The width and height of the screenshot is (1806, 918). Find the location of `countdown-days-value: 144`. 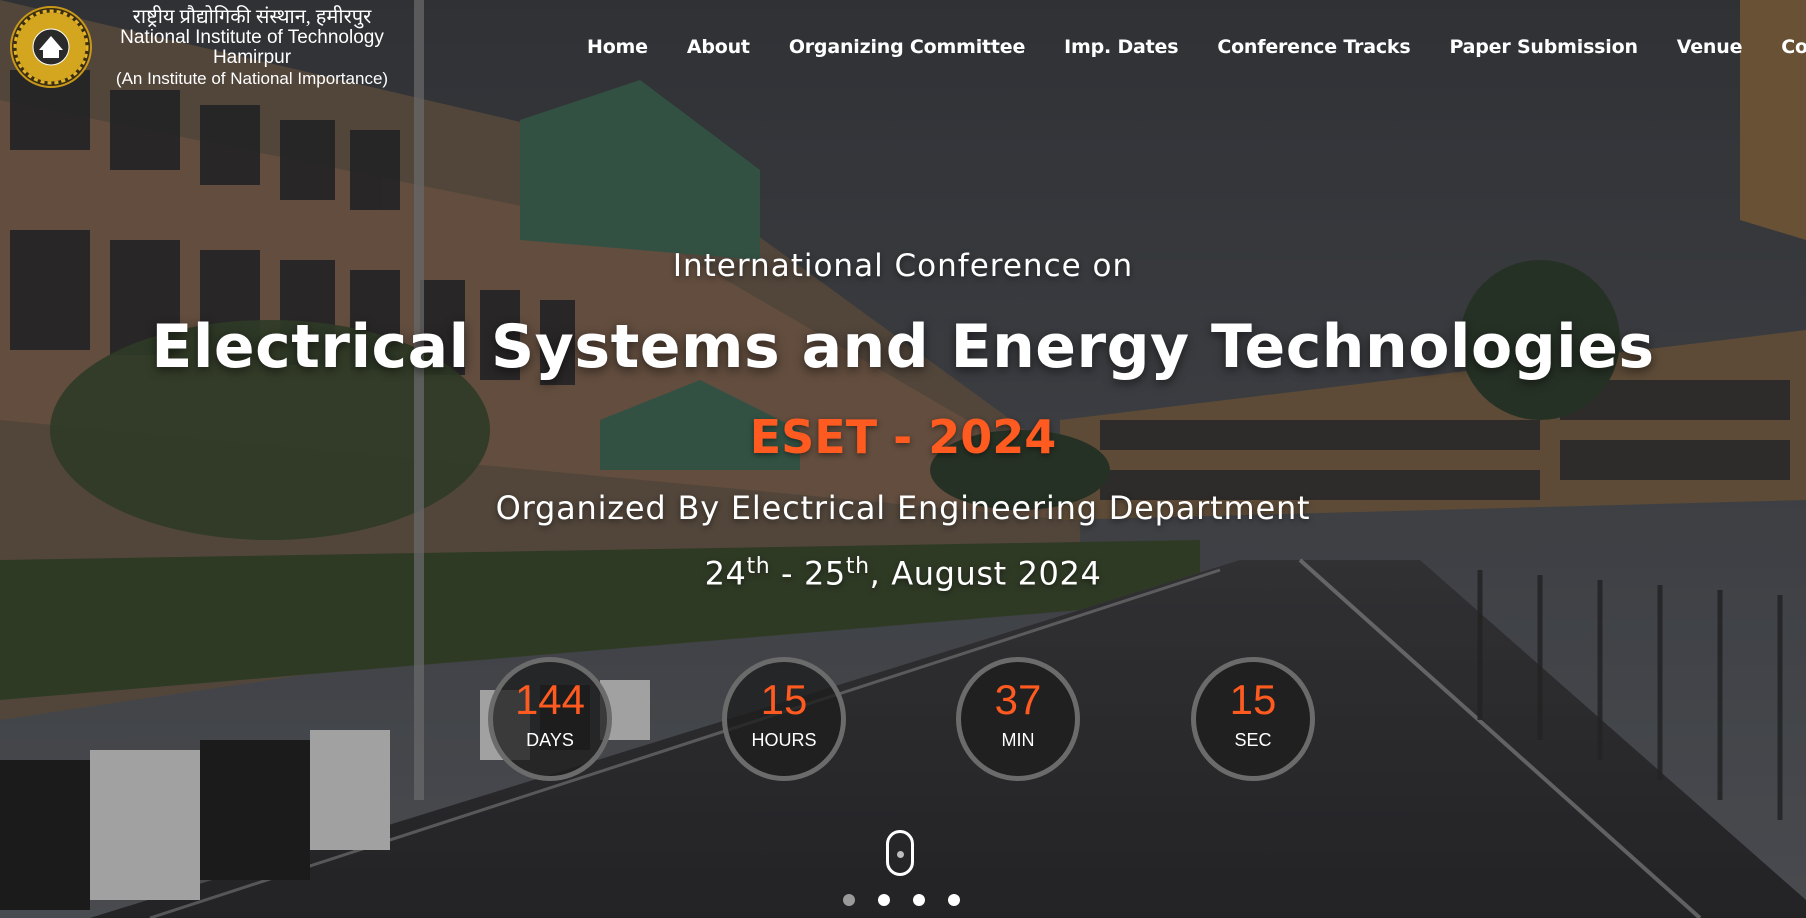

countdown-days-value: 144 is located at coordinates (550, 699).